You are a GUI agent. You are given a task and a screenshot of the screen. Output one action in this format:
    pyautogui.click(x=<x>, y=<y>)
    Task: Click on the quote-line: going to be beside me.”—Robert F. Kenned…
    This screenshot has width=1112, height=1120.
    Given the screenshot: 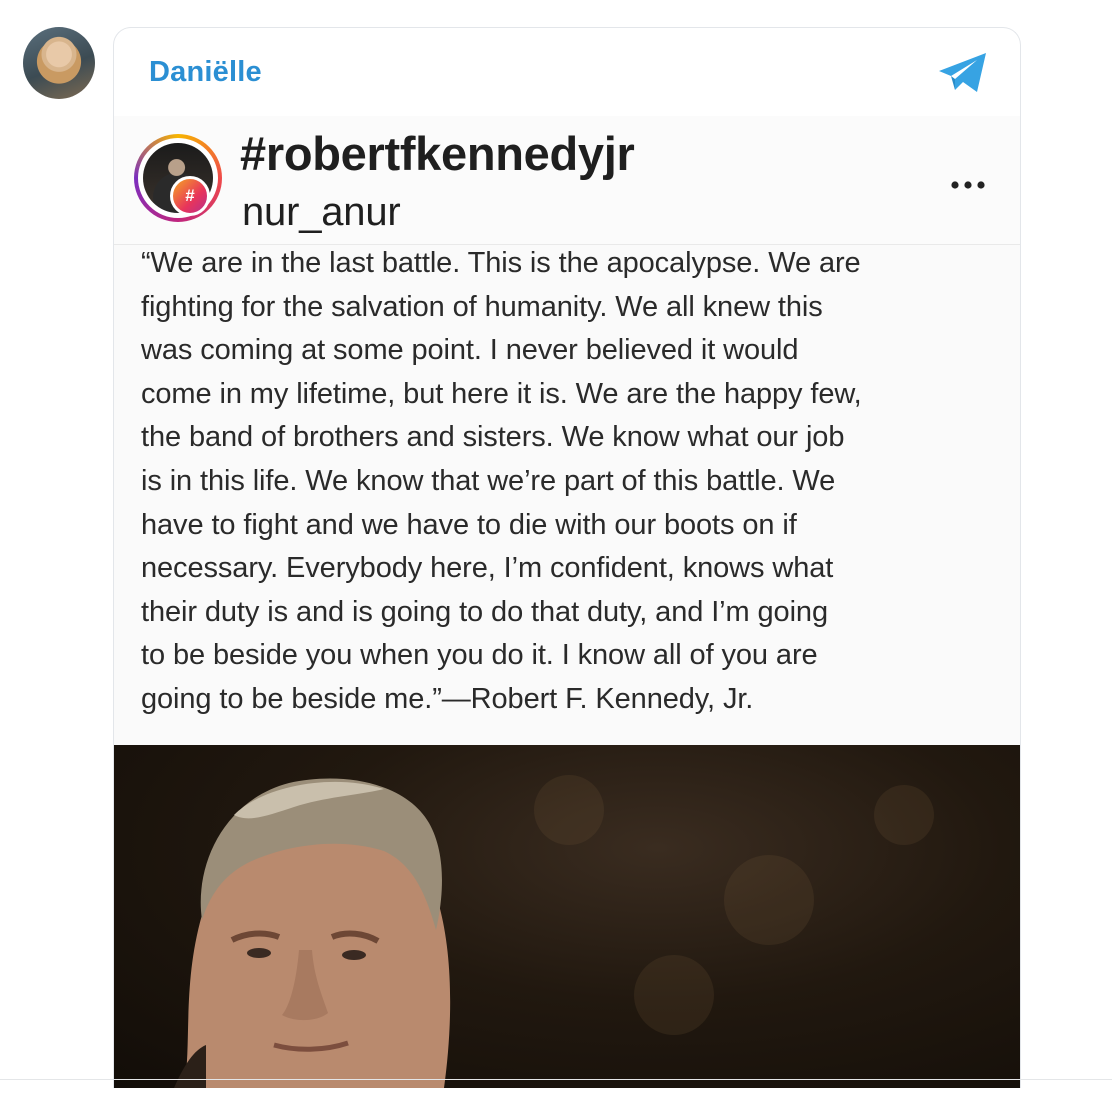 What is the action you would take?
    pyautogui.click(x=447, y=698)
    